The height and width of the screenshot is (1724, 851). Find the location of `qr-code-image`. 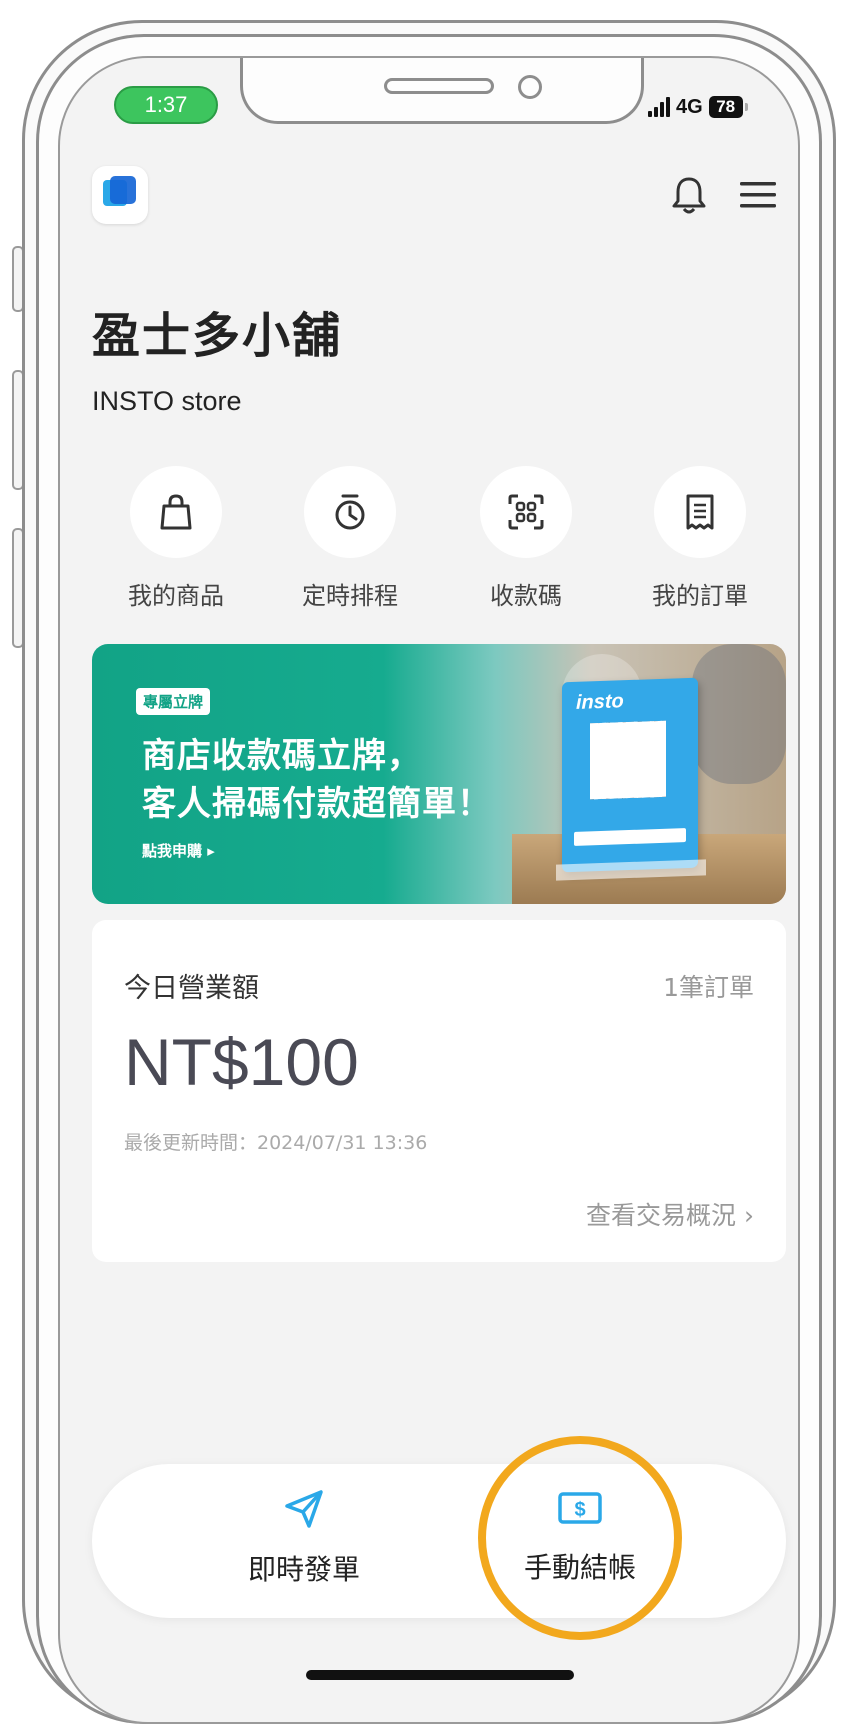

qr-code-image is located at coordinates (628, 760).